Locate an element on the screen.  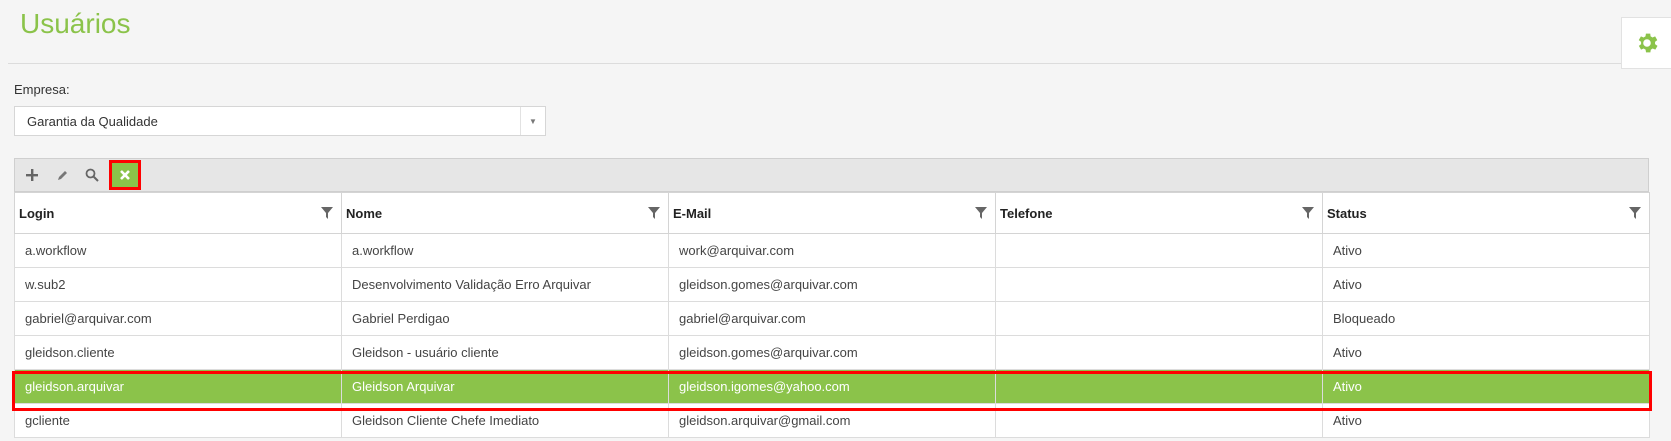
pencil-icon is located at coordinates (62, 175).